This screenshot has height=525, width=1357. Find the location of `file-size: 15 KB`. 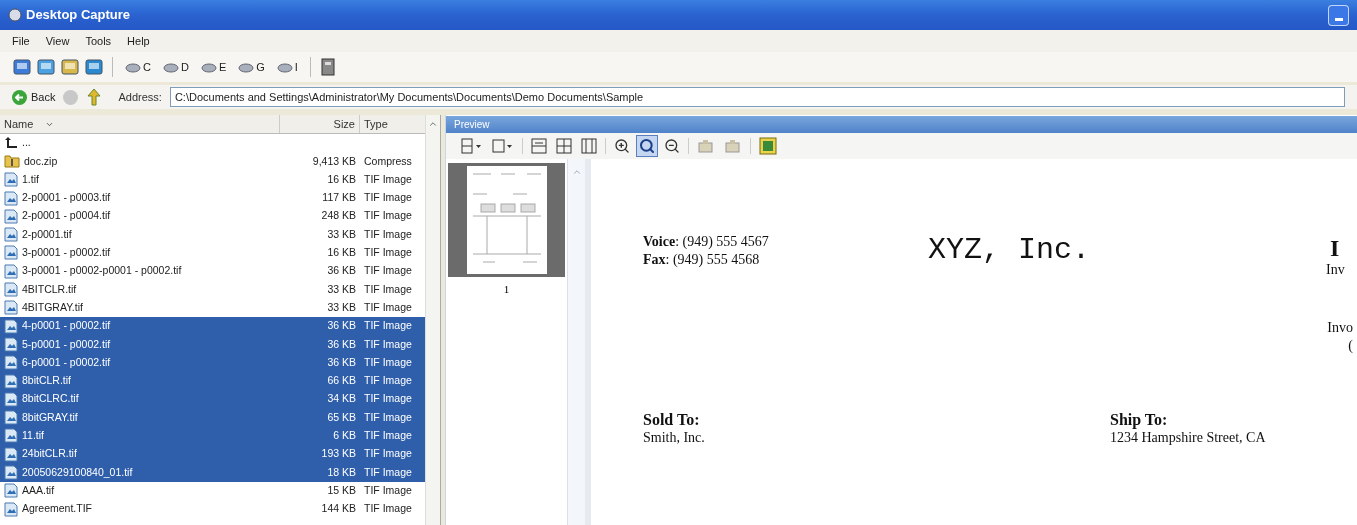

file-size: 15 KB is located at coordinates (341, 489).